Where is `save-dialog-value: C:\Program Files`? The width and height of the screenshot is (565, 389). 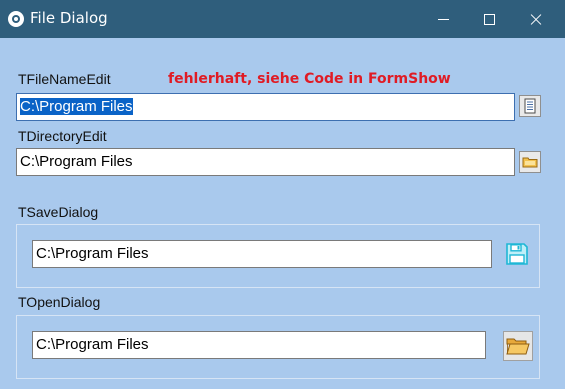 save-dialog-value: C:\Program Files is located at coordinates (92, 253).